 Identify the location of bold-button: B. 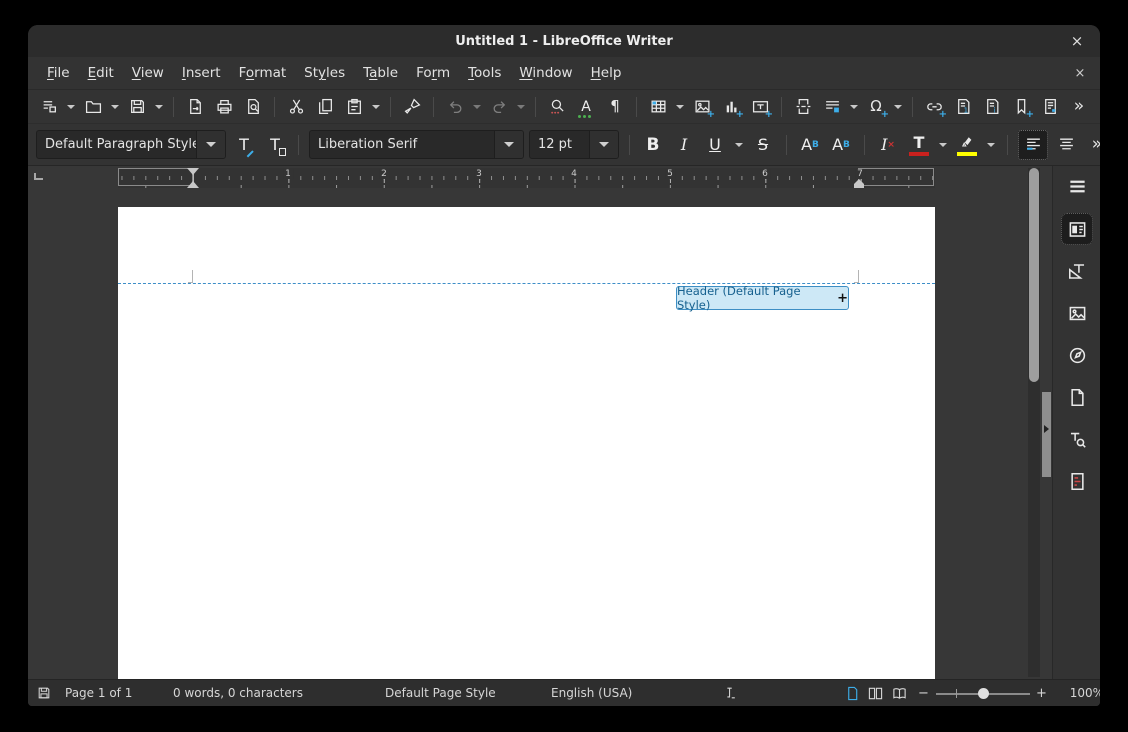
(653, 145).